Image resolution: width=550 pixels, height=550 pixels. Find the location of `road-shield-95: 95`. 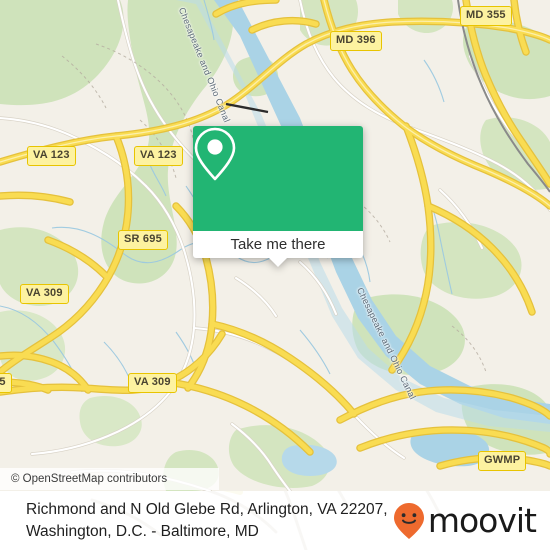

road-shield-95: 95 is located at coordinates (6, 383).